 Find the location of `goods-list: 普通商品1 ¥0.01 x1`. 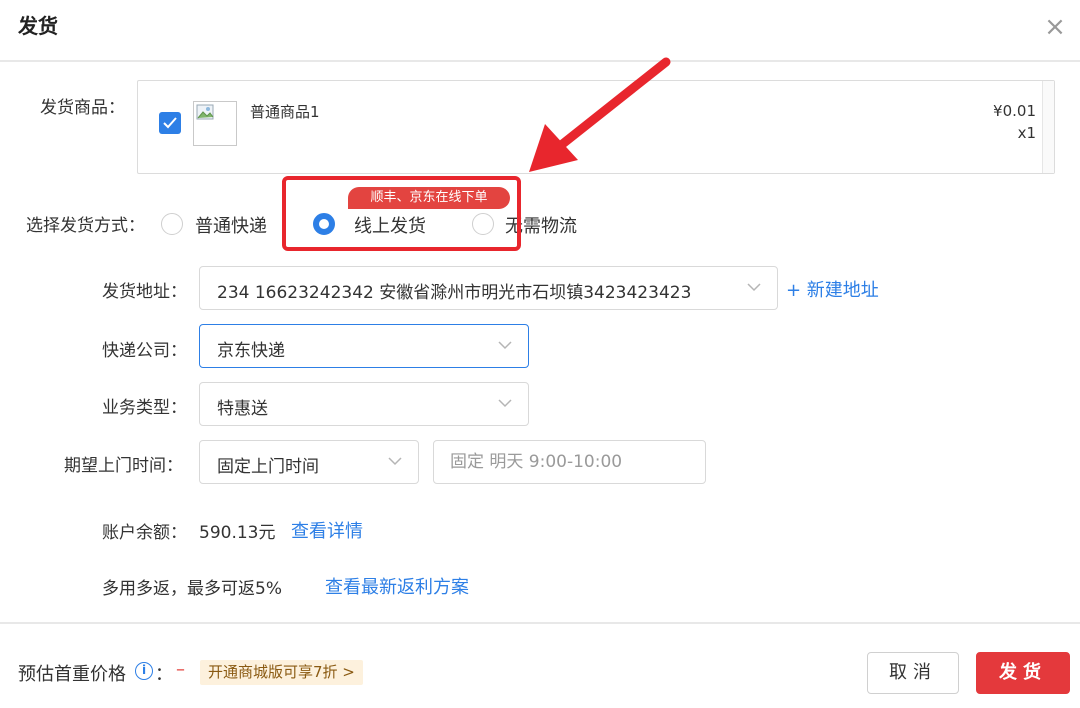

goods-list: 普通商品1 ¥0.01 x1 is located at coordinates (596, 127).